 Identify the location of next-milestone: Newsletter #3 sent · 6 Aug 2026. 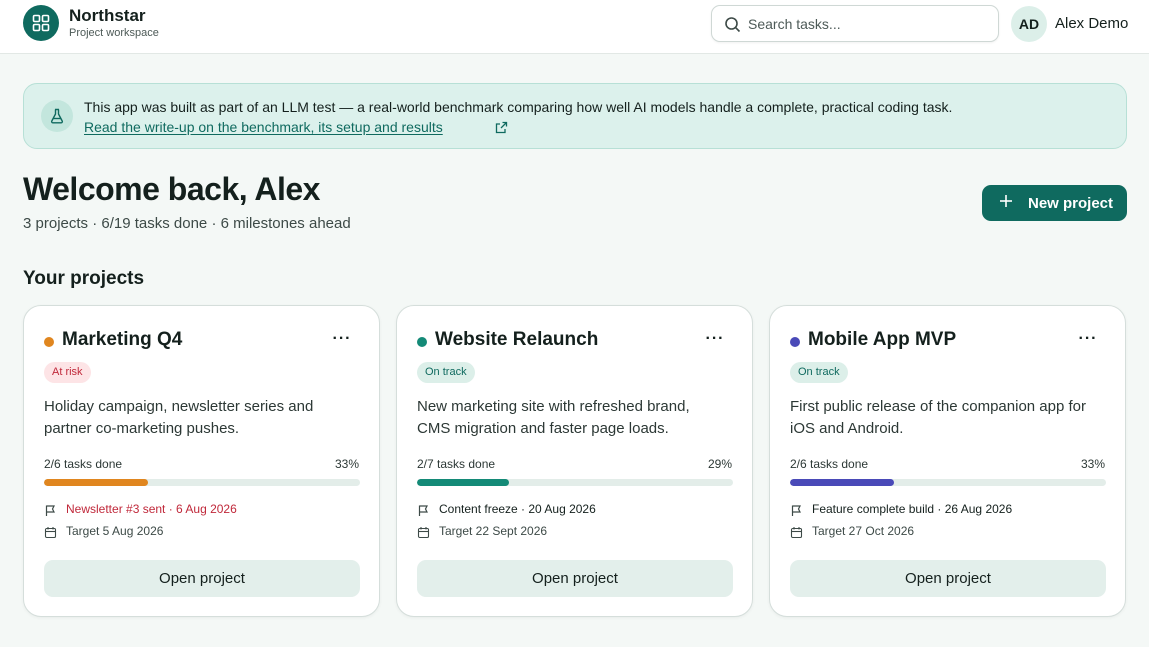
(151, 509).